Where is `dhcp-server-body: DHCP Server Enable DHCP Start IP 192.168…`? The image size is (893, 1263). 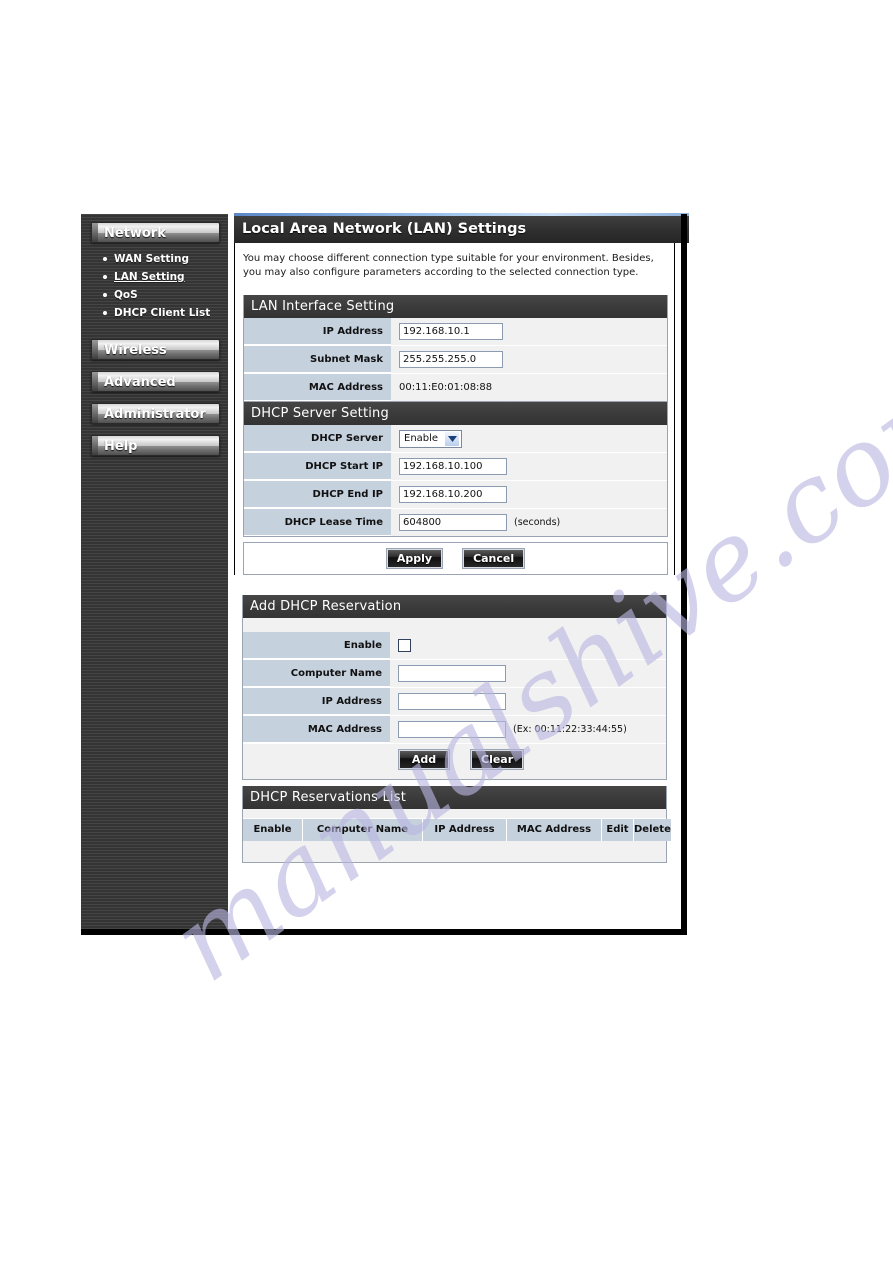
dhcp-server-body: DHCP Server Enable DHCP Start IP 192.168… is located at coordinates (455, 480).